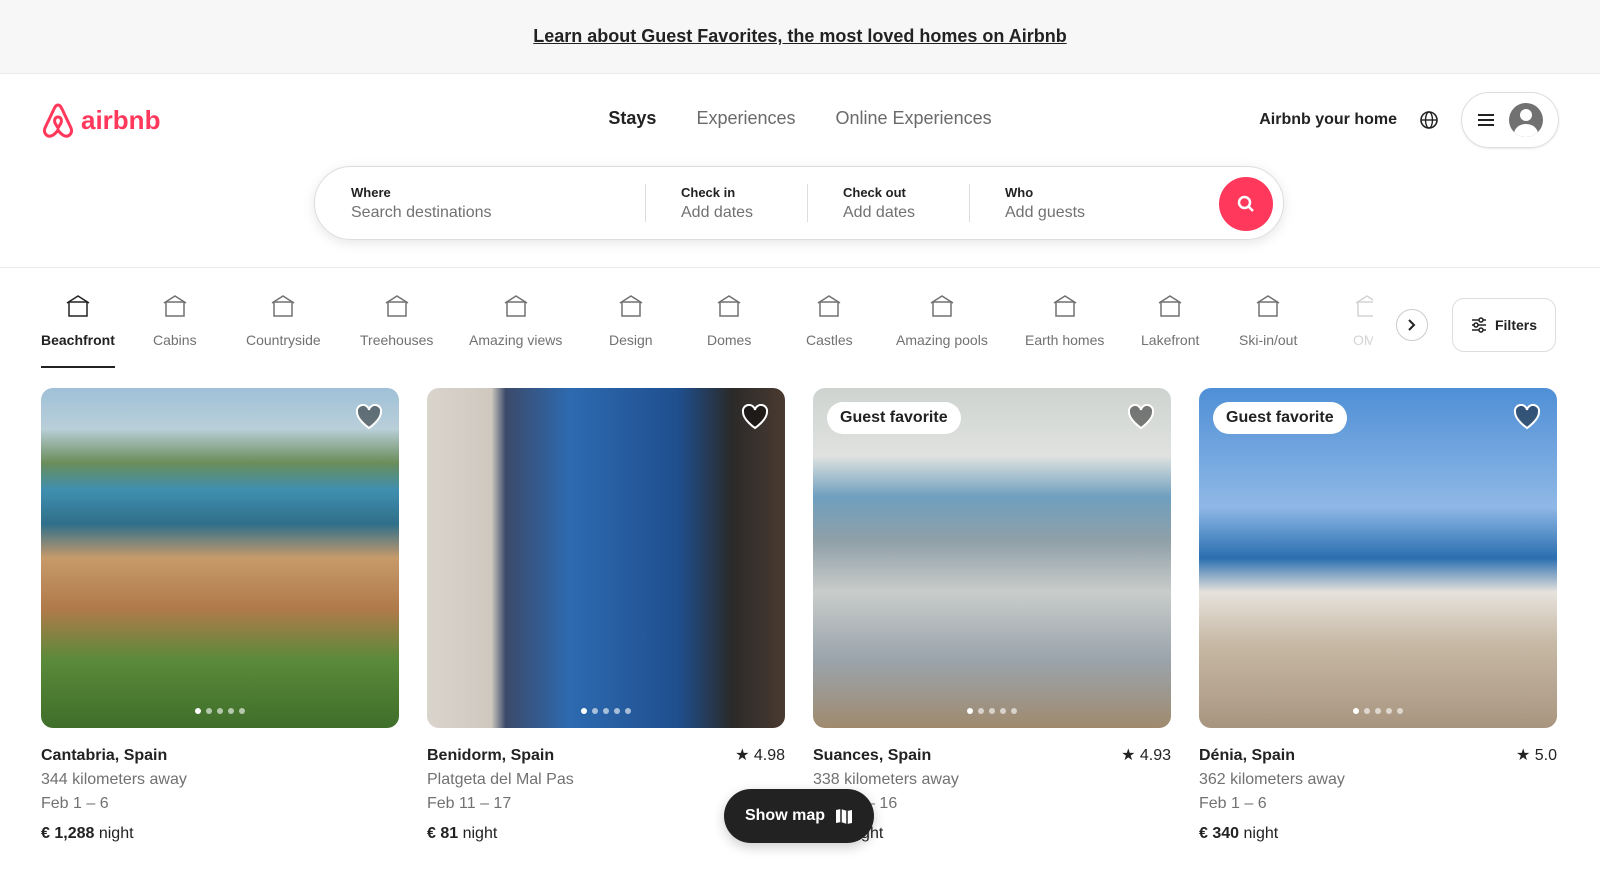 The width and height of the screenshot is (1600, 887). I want to click on category-label: Earth homes, so click(1065, 340).